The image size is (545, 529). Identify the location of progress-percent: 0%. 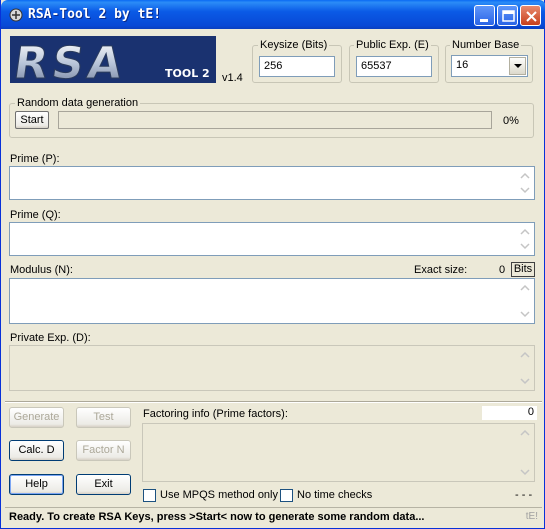
(511, 121).